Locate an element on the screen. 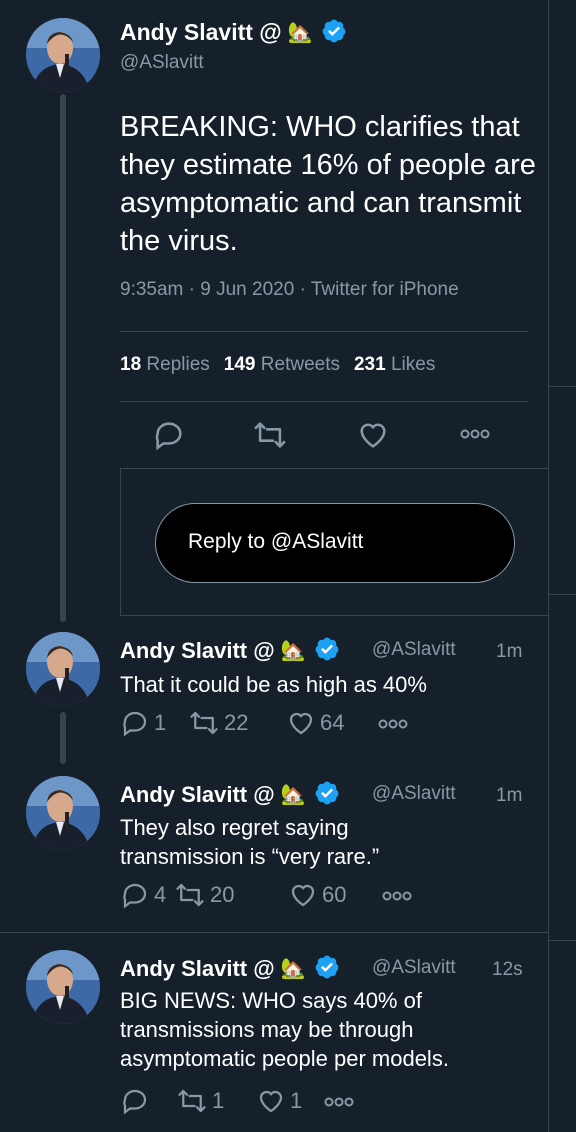  retweet-icon: 1 is located at coordinates (200, 1101).